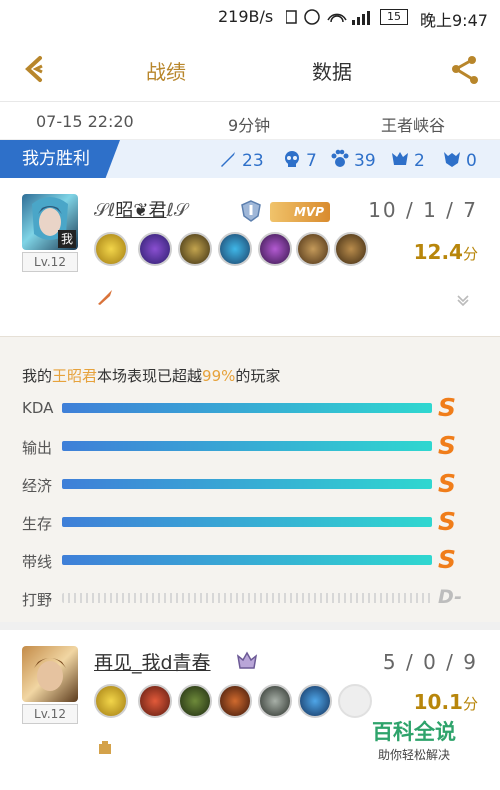  What do you see at coordinates (37, 448) in the screenshot?
I see `performance-label: 输出` at bounding box center [37, 448].